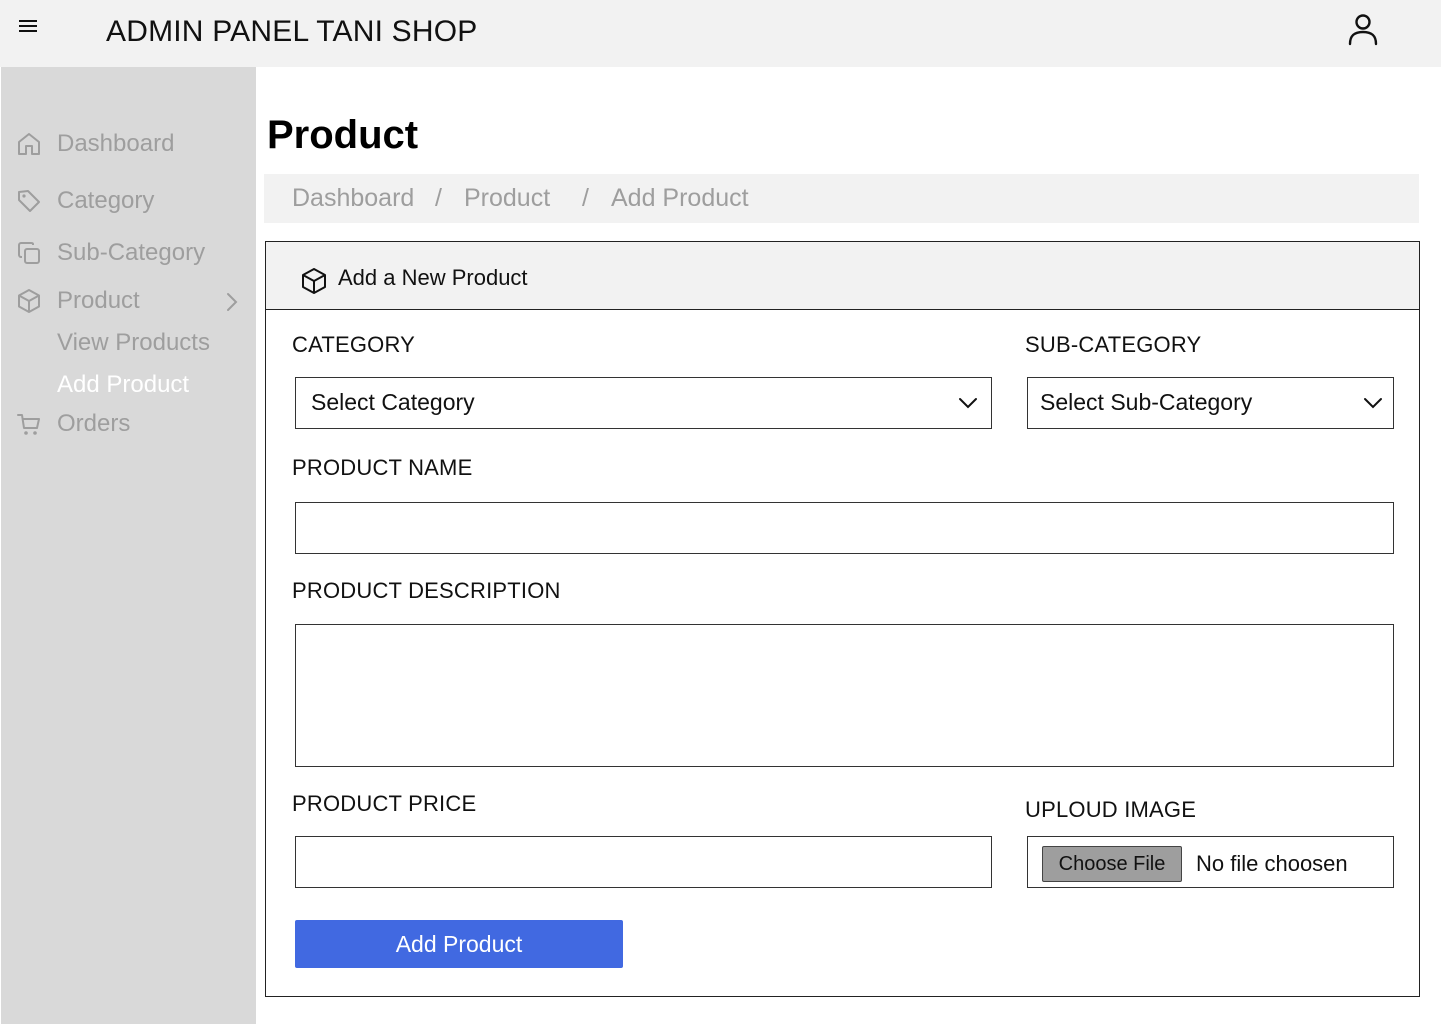 The height and width of the screenshot is (1024, 1441). I want to click on product-name-label: PRODUCT NAME, so click(382, 467).